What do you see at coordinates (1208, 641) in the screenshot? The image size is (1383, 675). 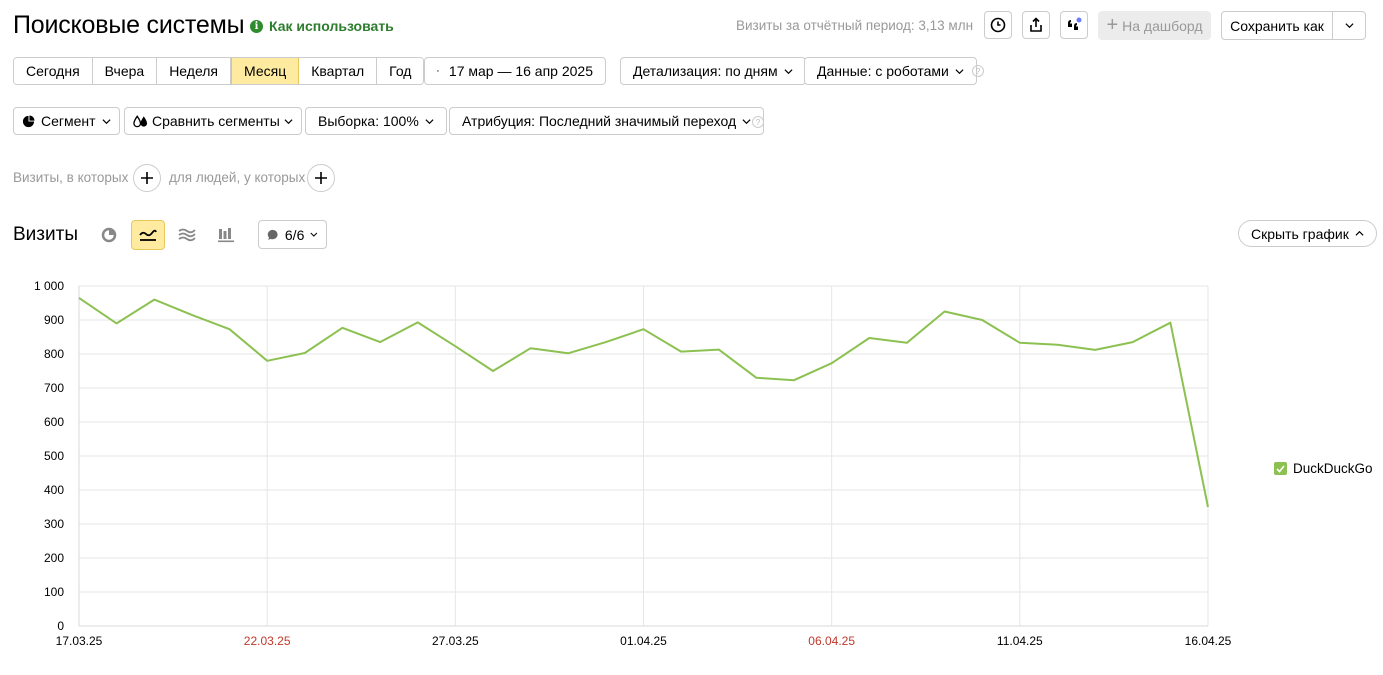 I see `x-tick-label: 16.04.25` at bounding box center [1208, 641].